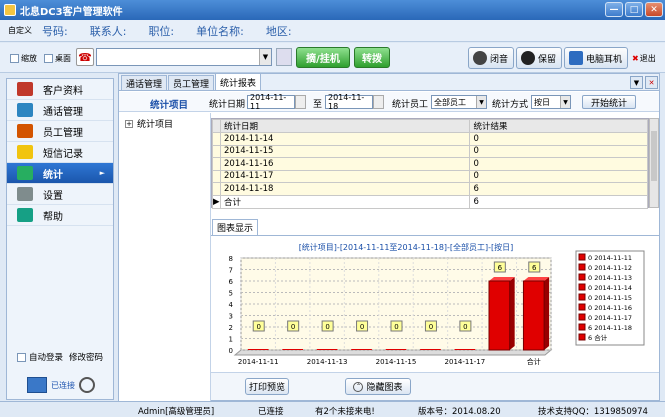 This screenshot has width=665, height=417. What do you see at coordinates (558, 176) in the screenshot?
I see `cell-result: 0` at bounding box center [558, 176].